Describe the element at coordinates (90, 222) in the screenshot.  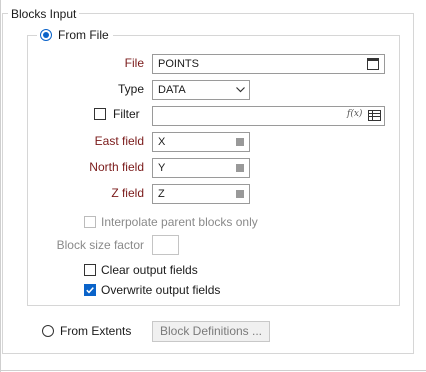
I see `interpolate-checkbox` at that location.